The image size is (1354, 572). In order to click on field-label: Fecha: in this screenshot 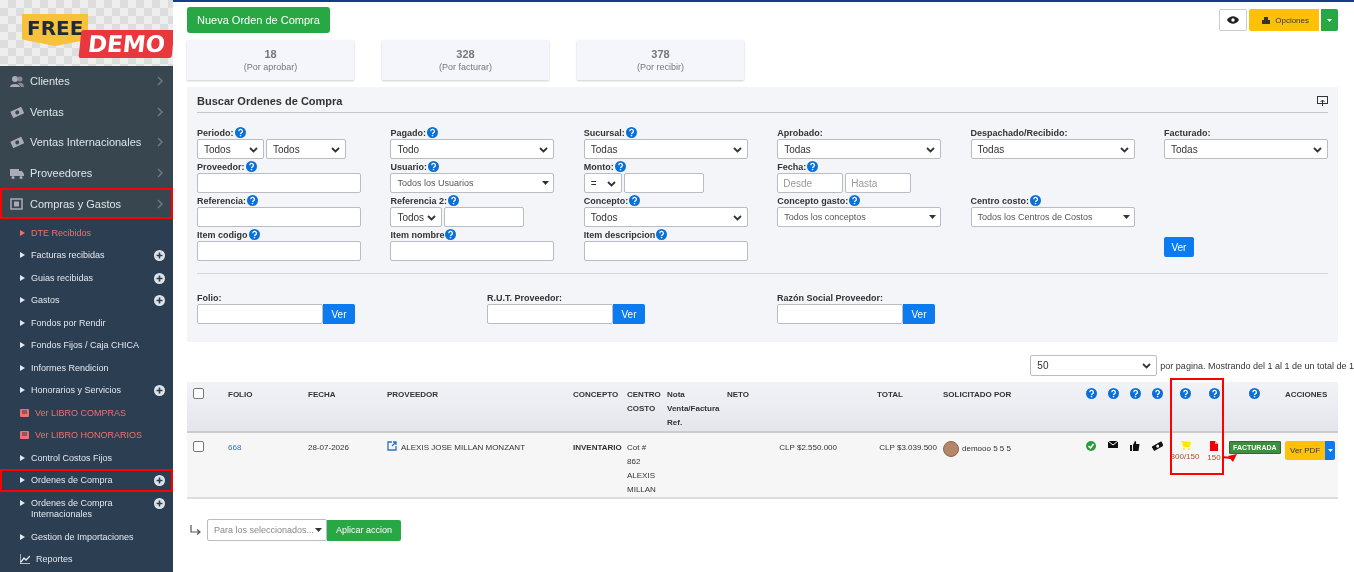, I will do `click(792, 166)`.